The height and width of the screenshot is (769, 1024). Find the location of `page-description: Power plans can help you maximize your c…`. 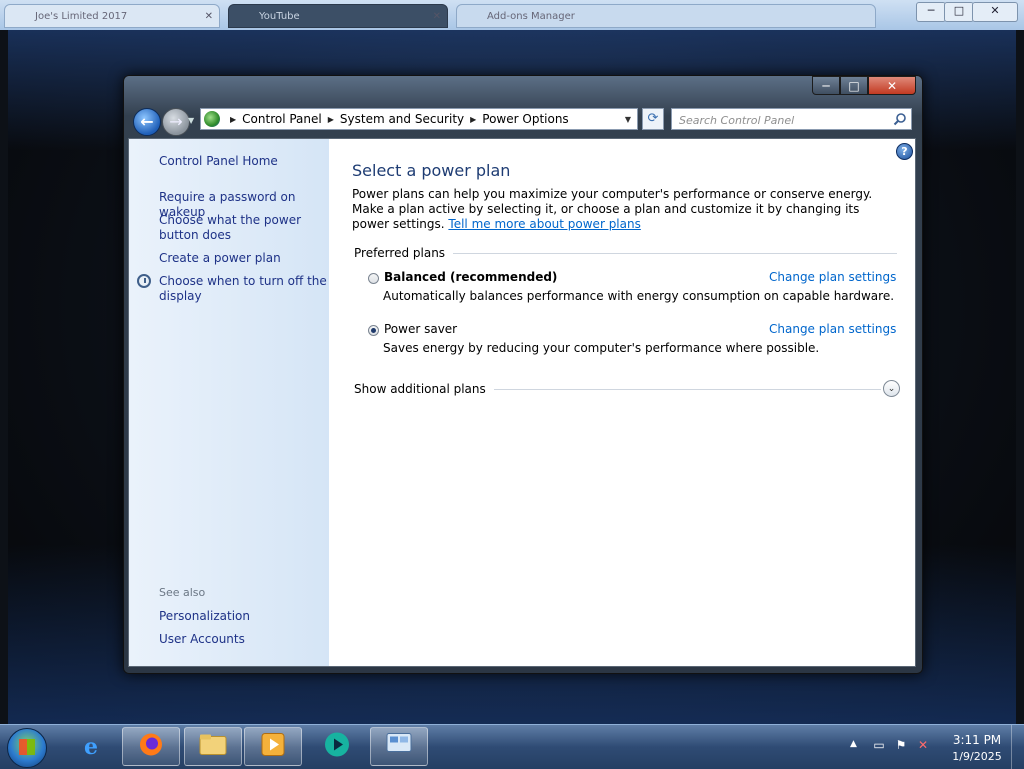

page-description: Power plans can help you maximize your c… is located at coordinates (622, 209).